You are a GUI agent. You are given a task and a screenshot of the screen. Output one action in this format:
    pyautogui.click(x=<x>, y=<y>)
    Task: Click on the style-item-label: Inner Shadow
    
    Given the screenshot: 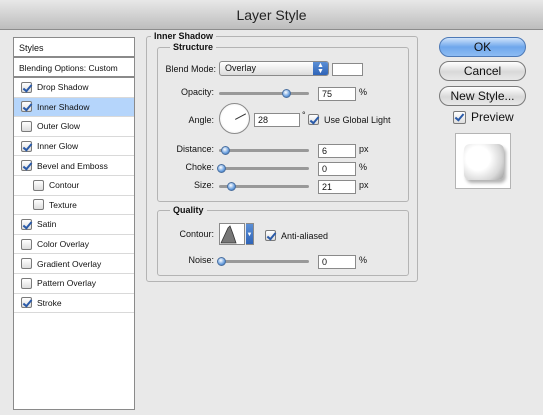 What is the action you would take?
    pyautogui.click(x=63, y=106)
    